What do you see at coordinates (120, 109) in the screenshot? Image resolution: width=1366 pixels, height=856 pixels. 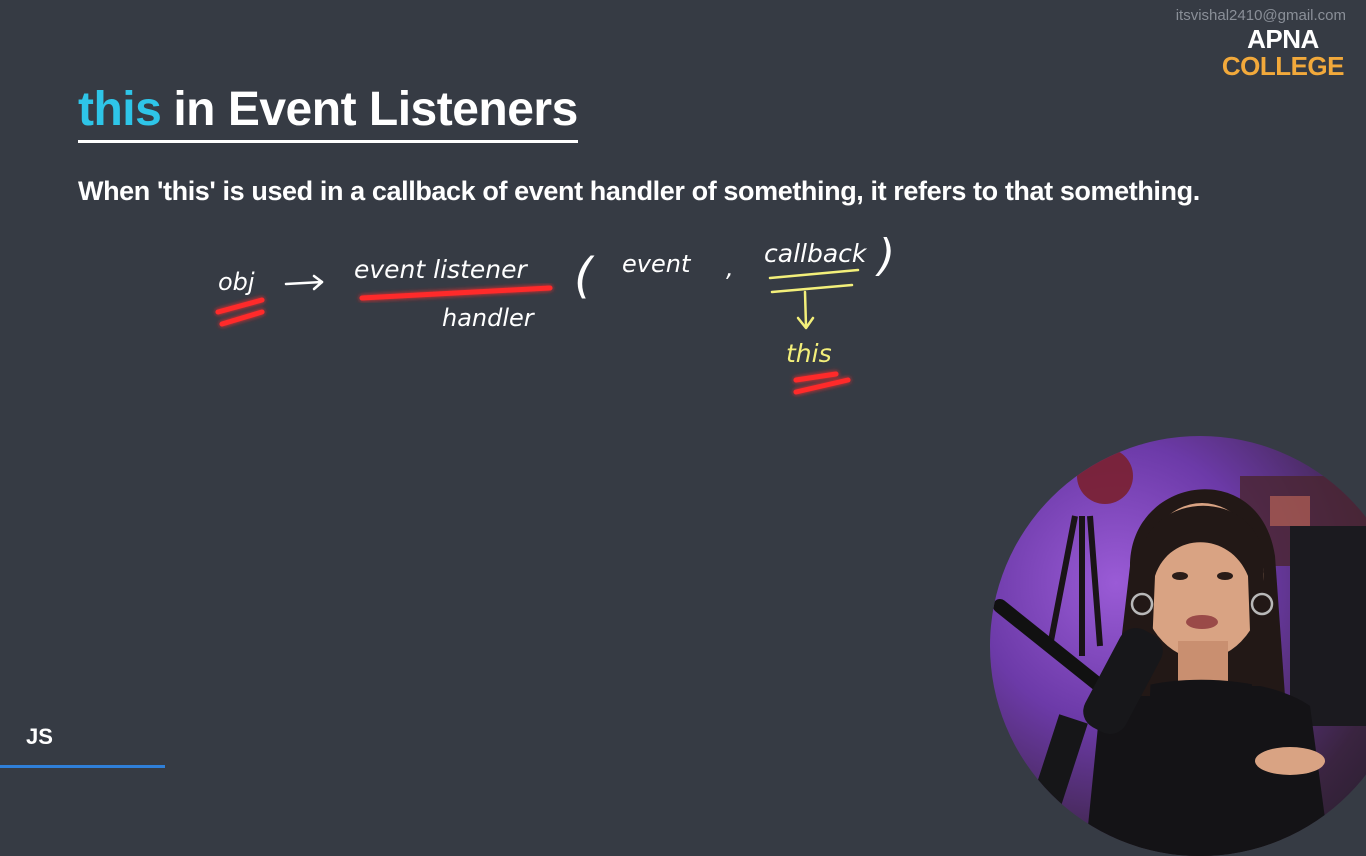 I see `title-keyword: this` at bounding box center [120, 109].